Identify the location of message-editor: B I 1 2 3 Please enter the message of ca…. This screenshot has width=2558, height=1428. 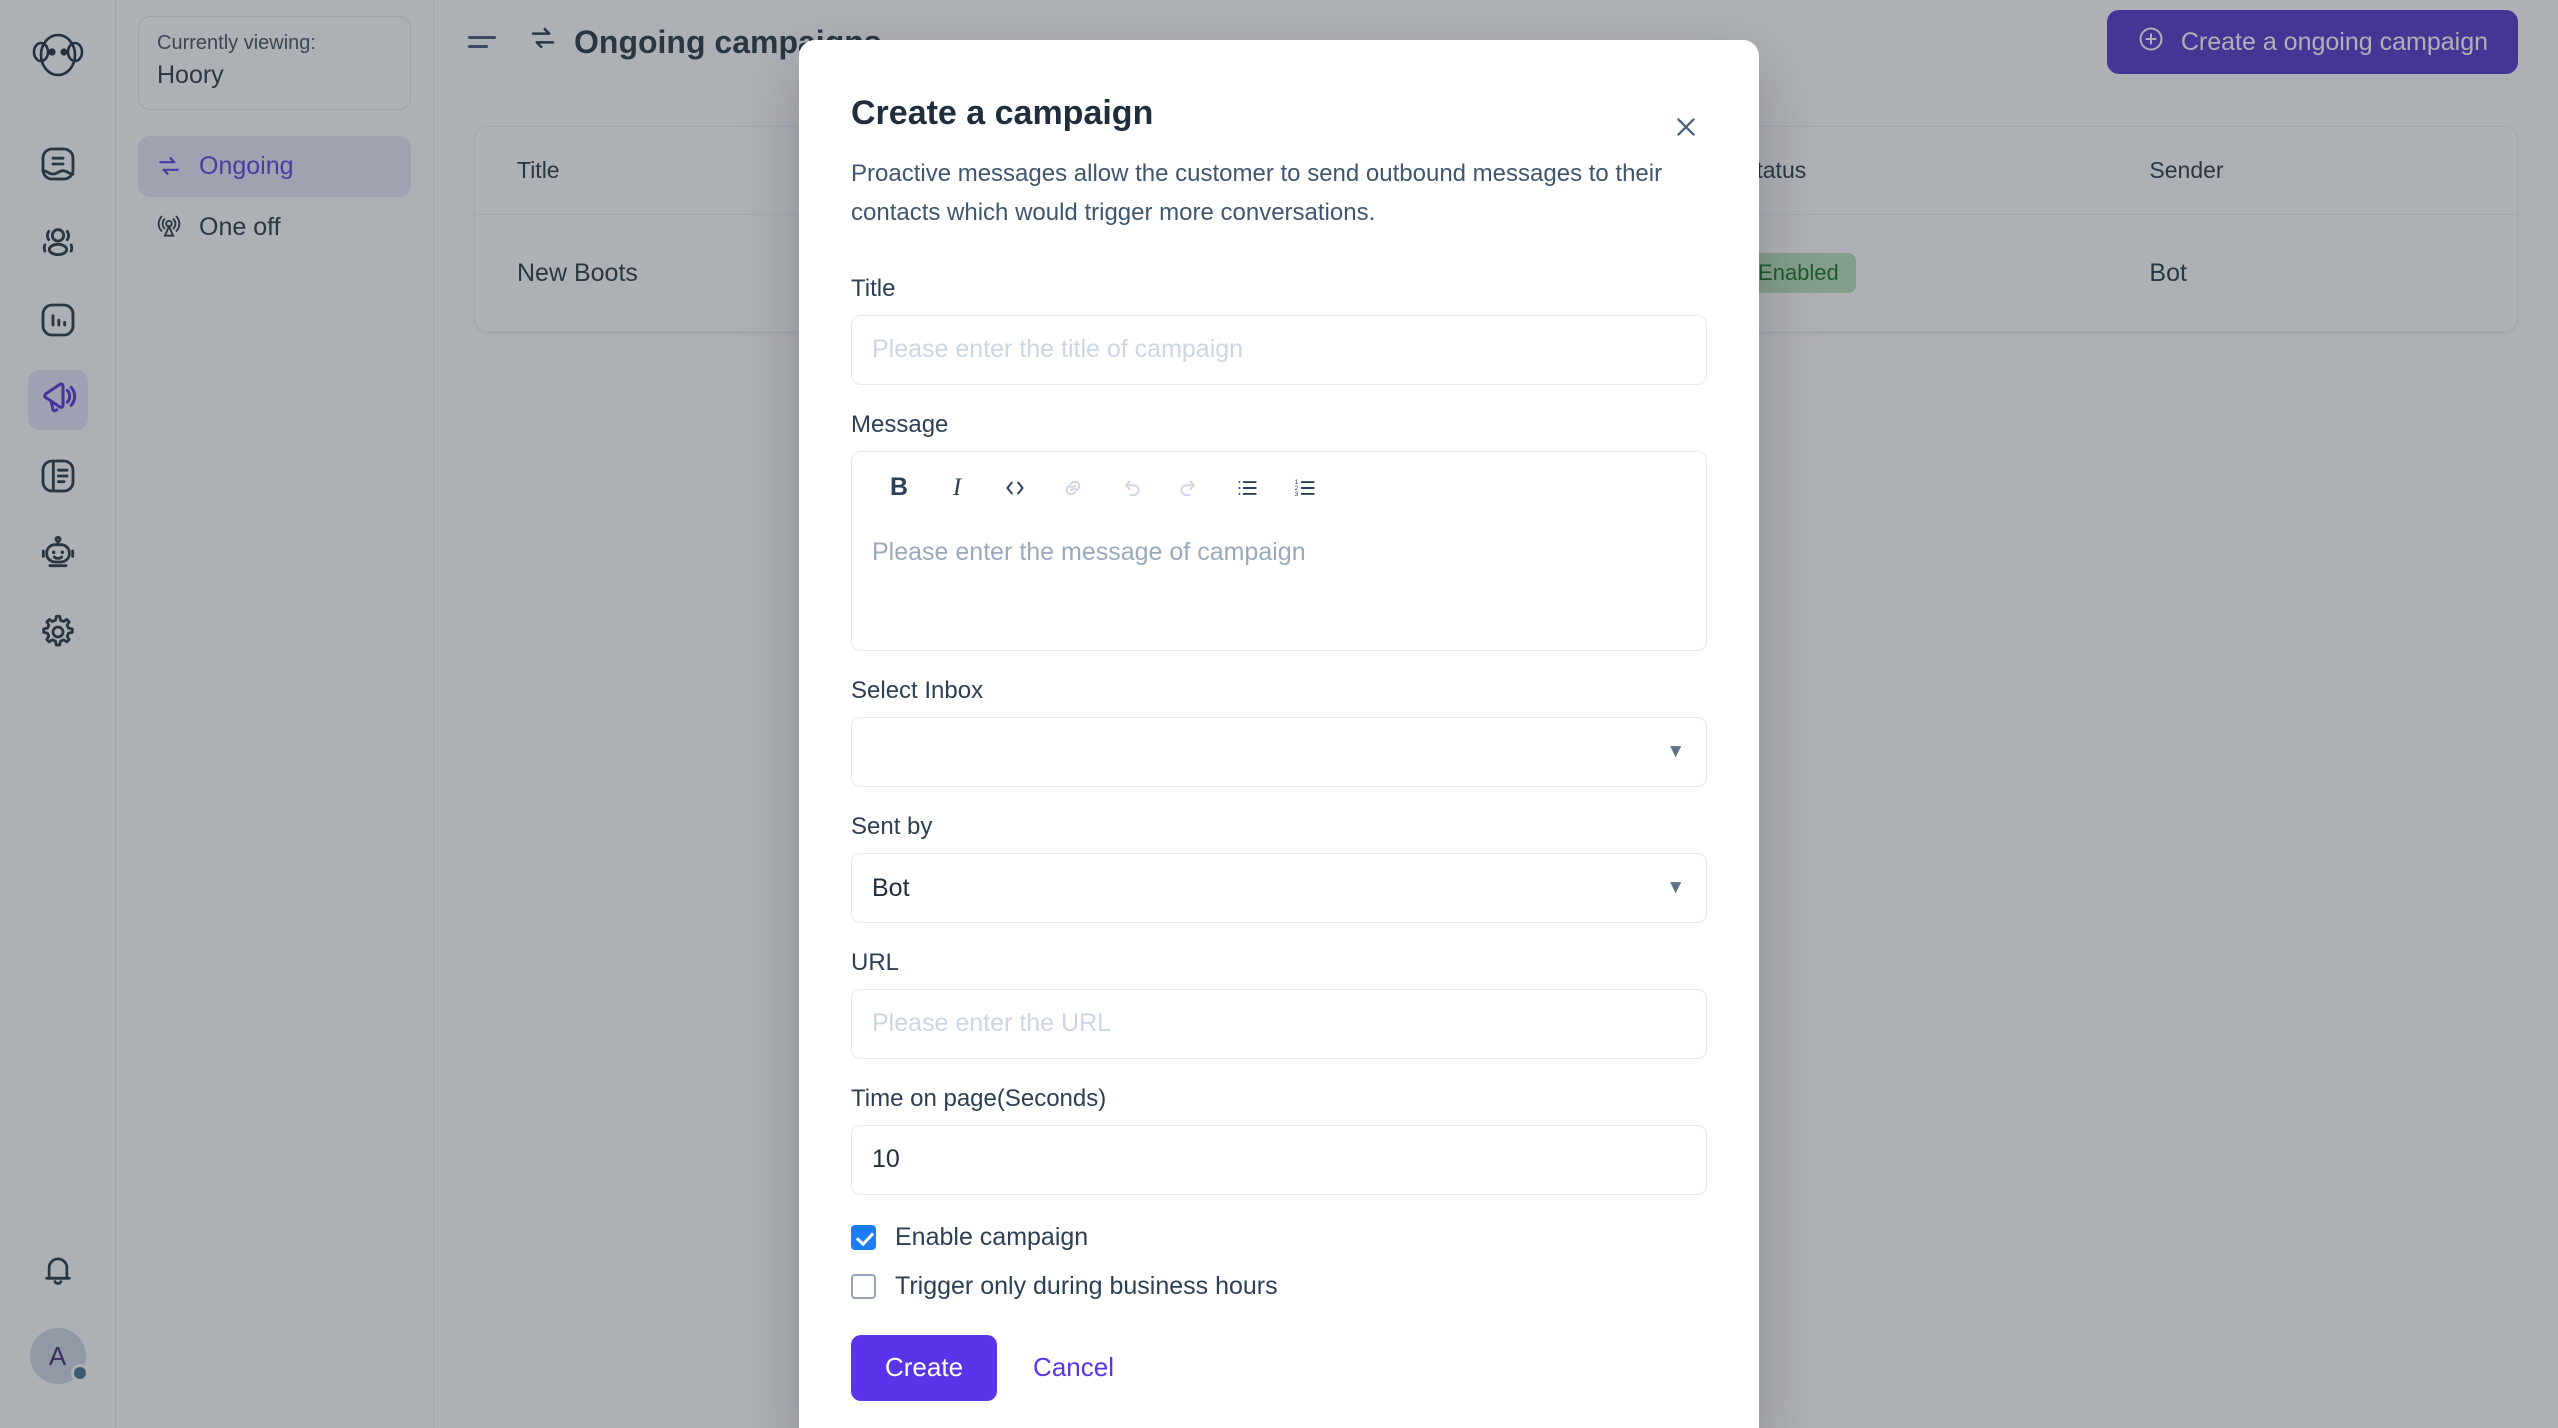
(1279, 550).